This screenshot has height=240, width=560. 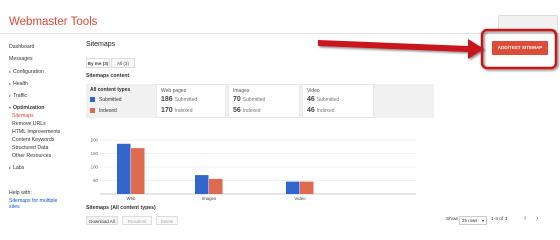 I want to click on sidebar-item-labs: Labs, so click(x=16, y=168).